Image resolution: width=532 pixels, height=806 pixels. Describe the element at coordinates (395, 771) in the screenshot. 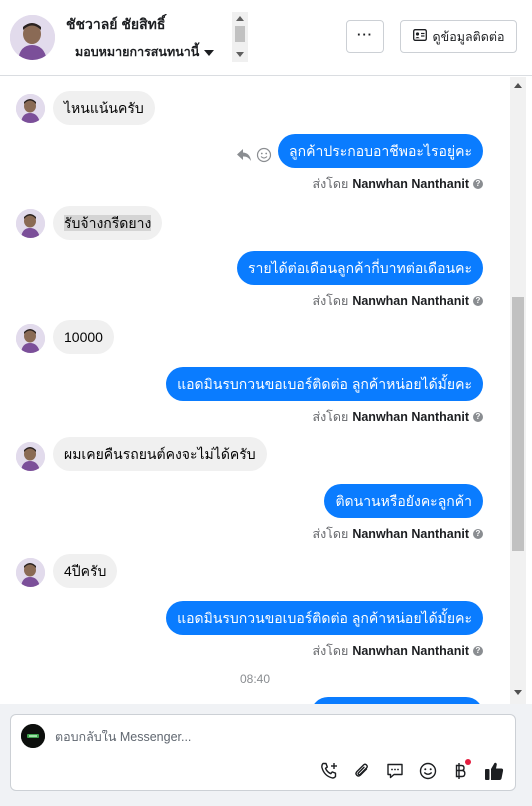

I see `speech-bubble-icon` at that location.